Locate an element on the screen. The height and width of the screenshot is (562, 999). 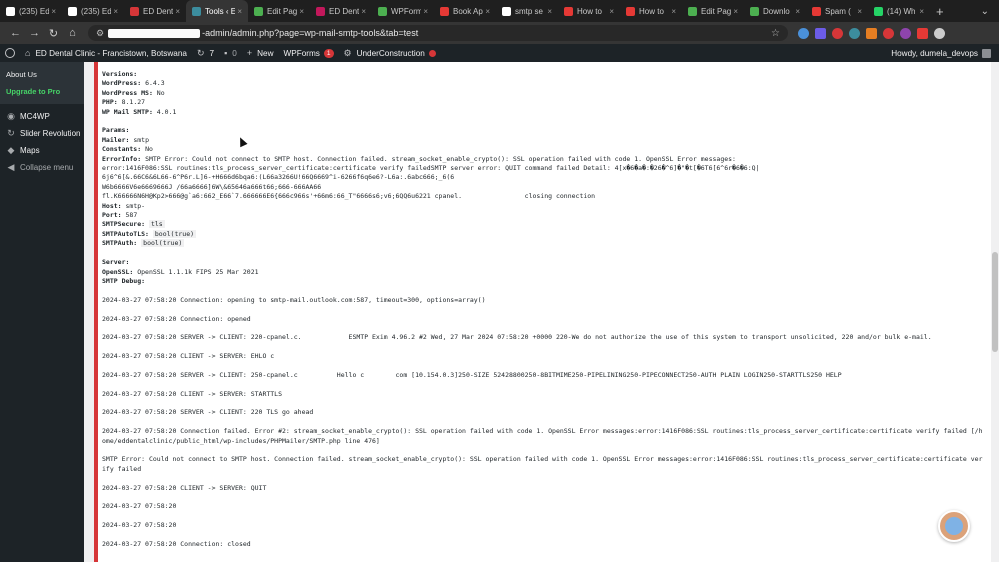
page-scrollbar is located at coordinates (995, 312).